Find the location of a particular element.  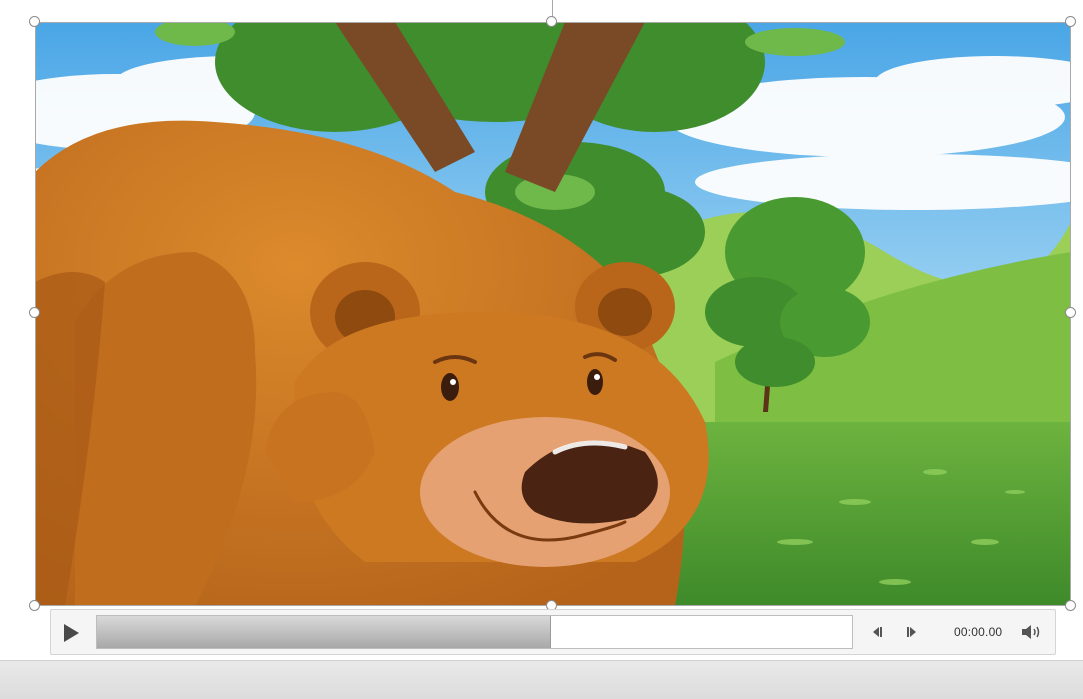

resize-handle-left is located at coordinates (34, 312).